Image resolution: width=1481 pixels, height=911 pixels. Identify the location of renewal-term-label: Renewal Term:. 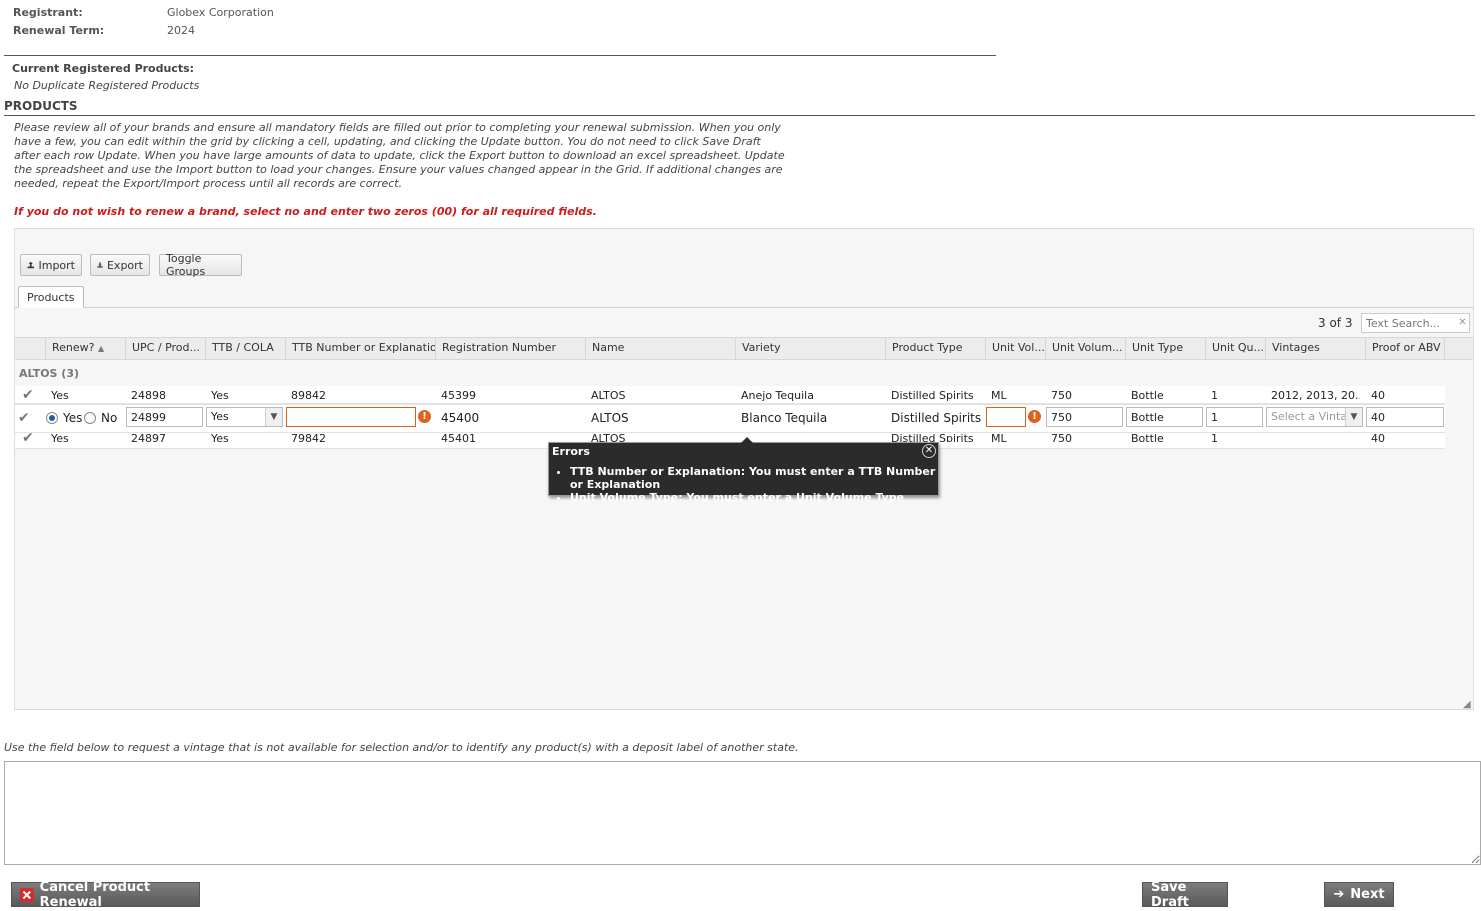
(59, 30).